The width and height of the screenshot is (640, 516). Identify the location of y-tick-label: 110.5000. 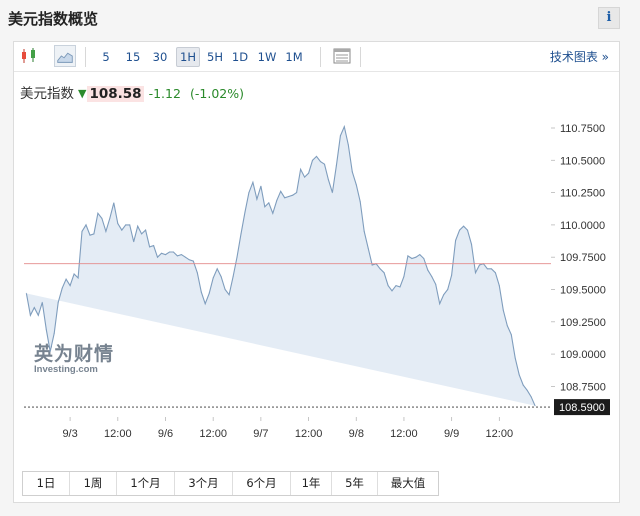
(582, 161).